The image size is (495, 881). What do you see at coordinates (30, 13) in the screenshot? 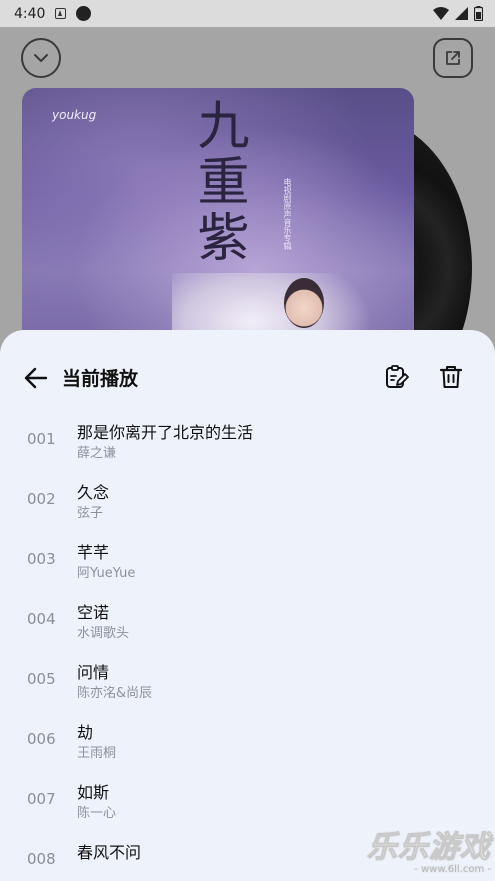
I see `status-time: 4:40` at bounding box center [30, 13].